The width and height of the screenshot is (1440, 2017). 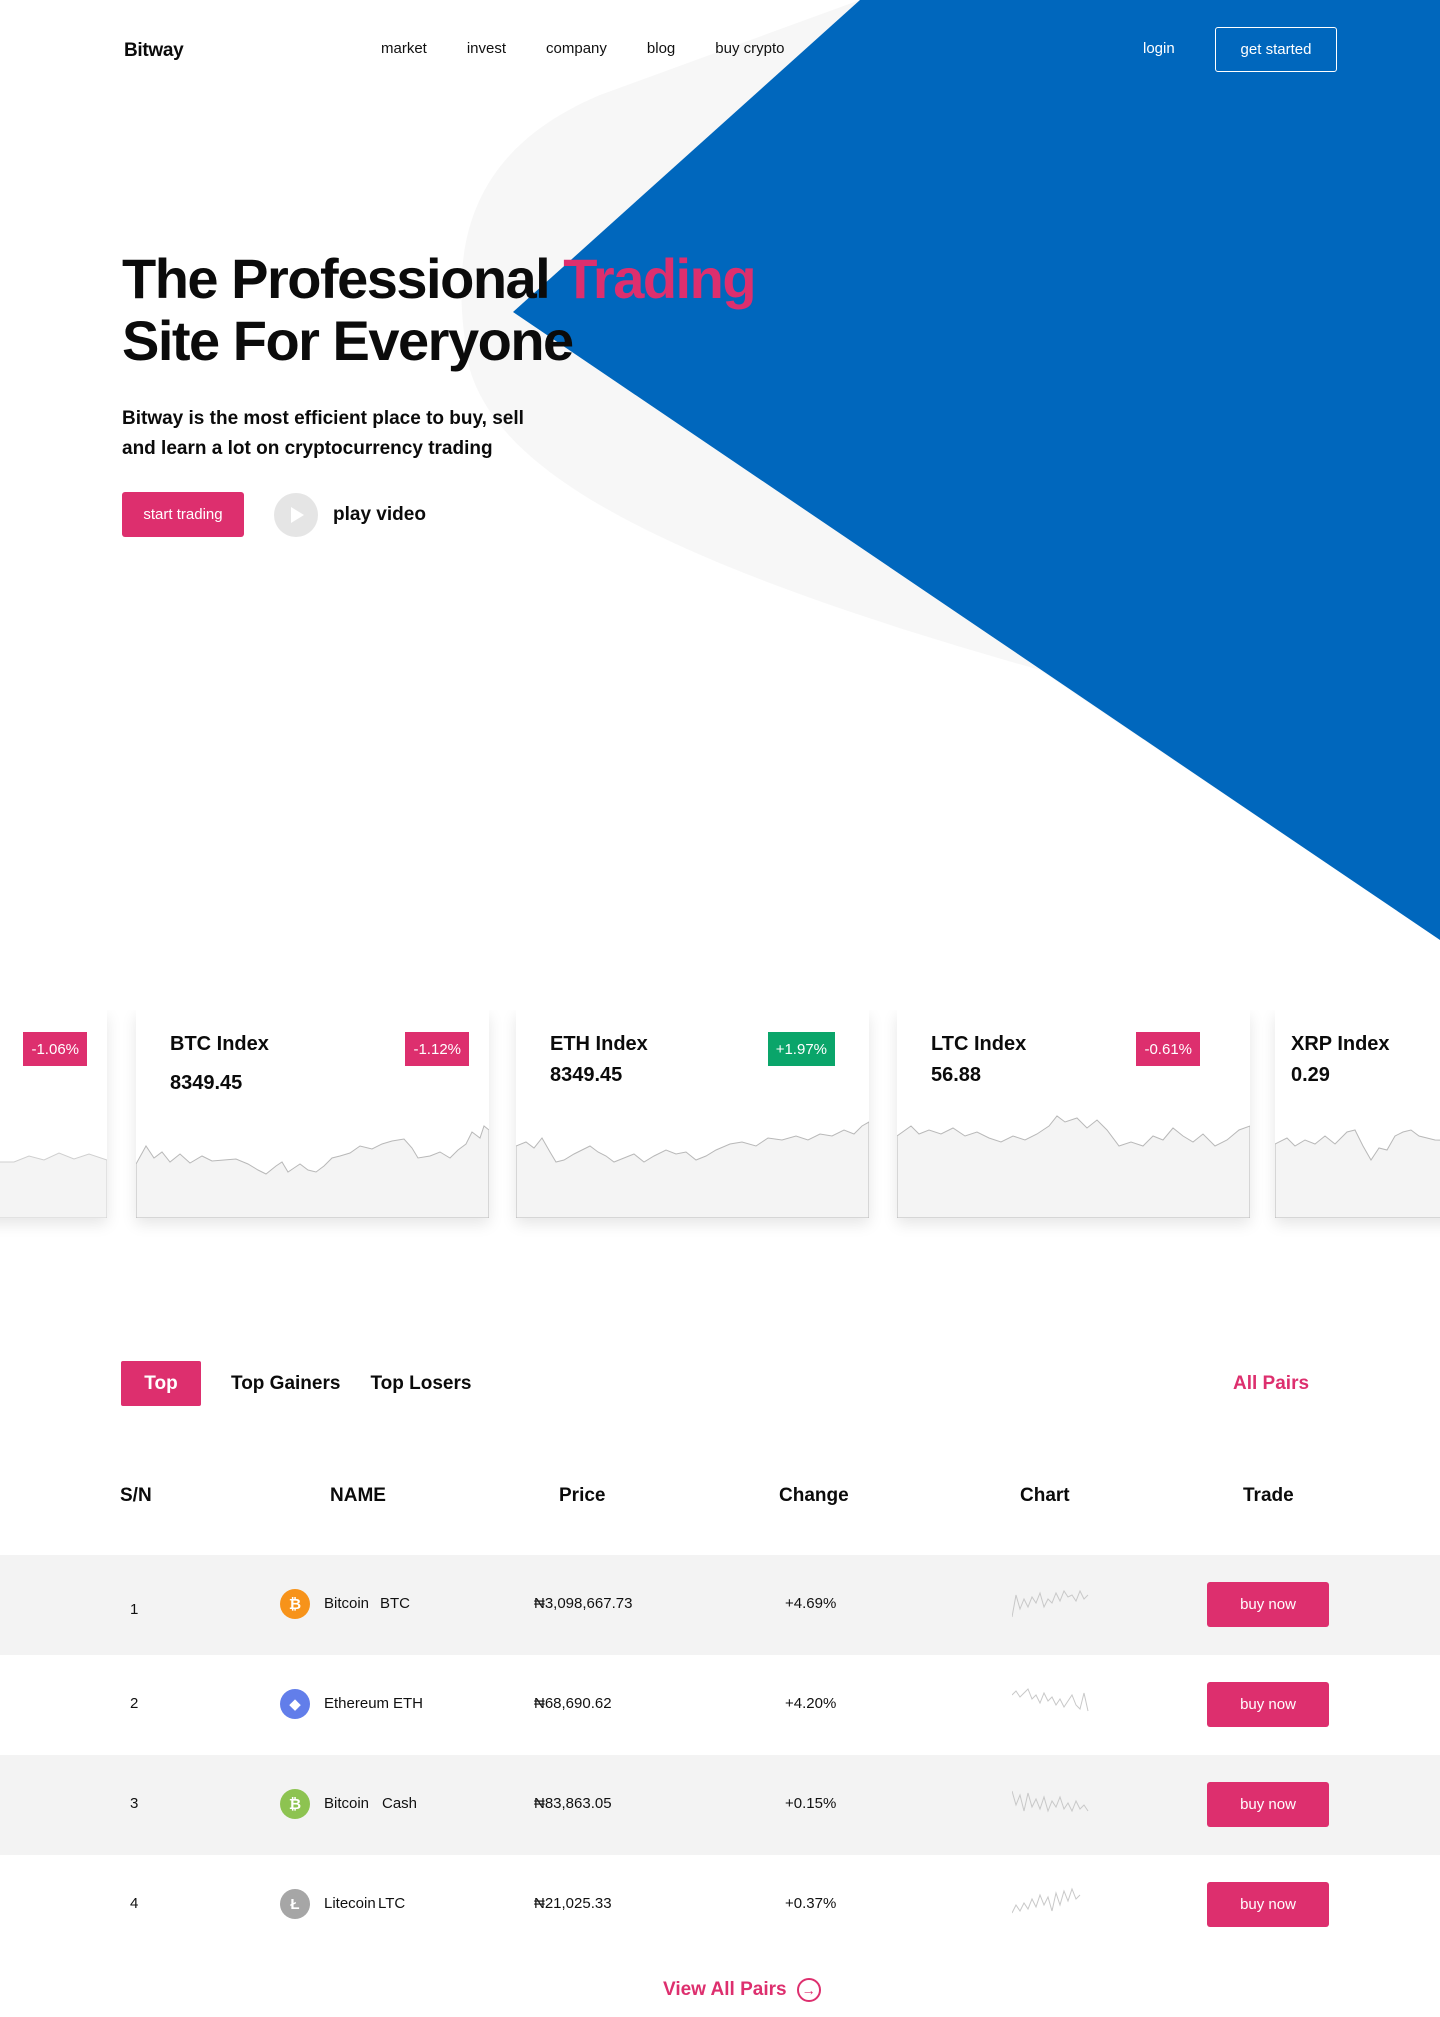 I want to click on play-video-button: play video, so click(x=350, y=514).